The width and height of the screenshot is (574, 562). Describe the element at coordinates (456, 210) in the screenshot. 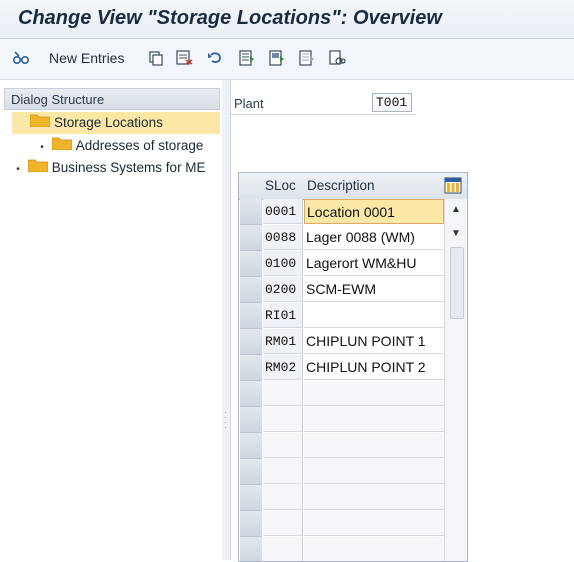

I see `scroll-up-icon: ▲` at that location.